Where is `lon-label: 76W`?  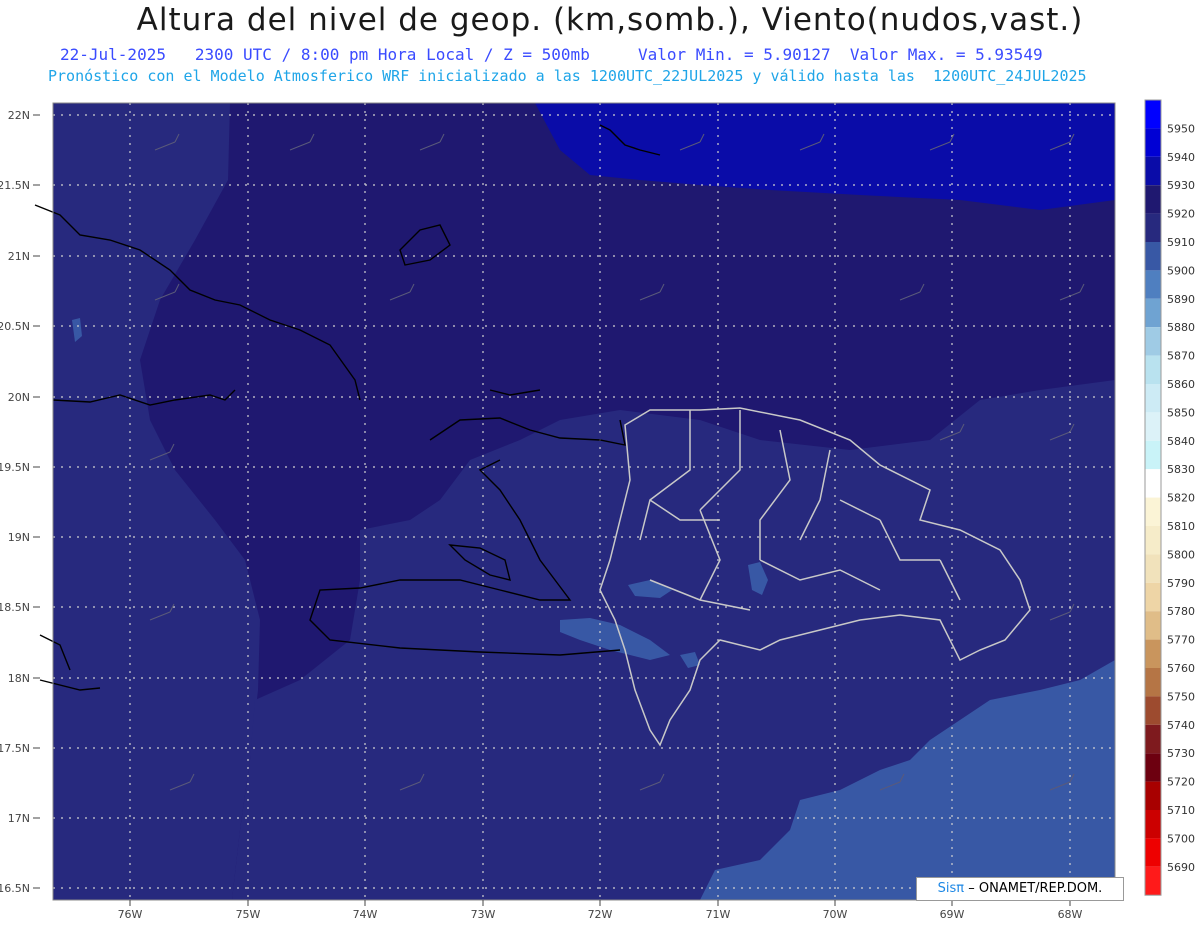 lon-label: 76W is located at coordinates (130, 914).